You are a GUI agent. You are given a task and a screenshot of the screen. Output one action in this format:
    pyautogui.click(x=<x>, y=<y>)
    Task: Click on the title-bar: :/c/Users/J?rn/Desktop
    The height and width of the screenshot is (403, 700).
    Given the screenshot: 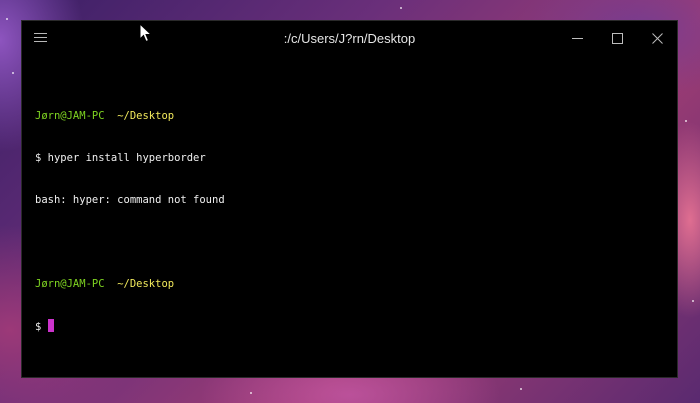 What is the action you would take?
    pyautogui.click(x=349, y=38)
    